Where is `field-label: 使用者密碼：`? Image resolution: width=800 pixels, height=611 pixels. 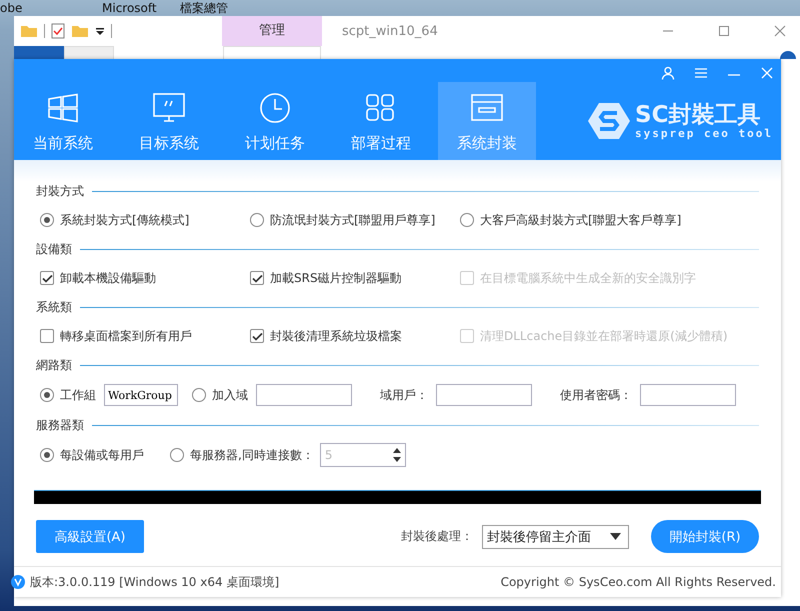 field-label: 使用者密碼： is located at coordinates (596, 395).